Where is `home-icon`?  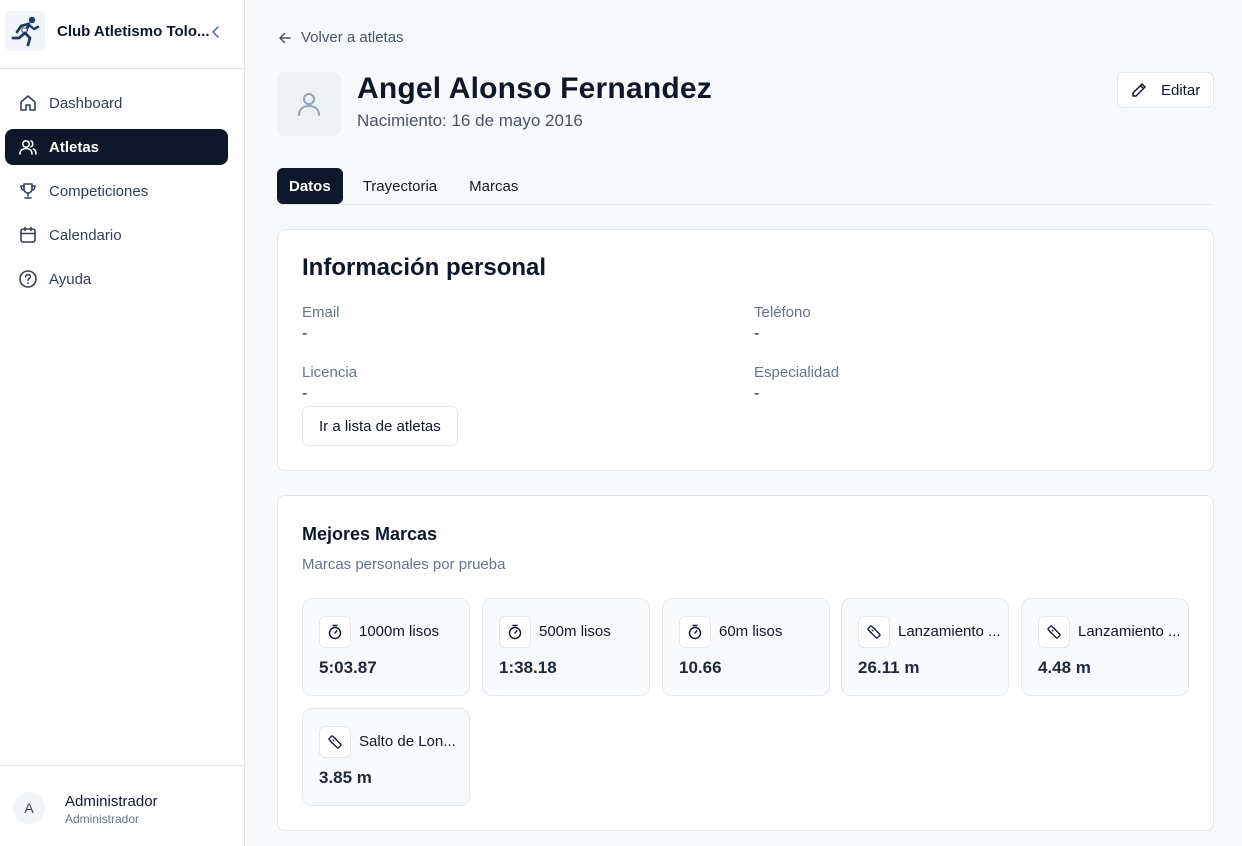
home-icon is located at coordinates (28, 103).